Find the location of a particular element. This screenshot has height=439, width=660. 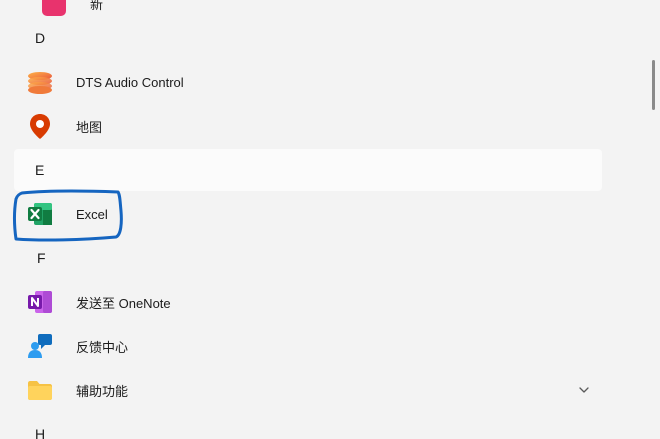

app-item-feedback-hub: 反馈中心 is located at coordinates (308, 346).